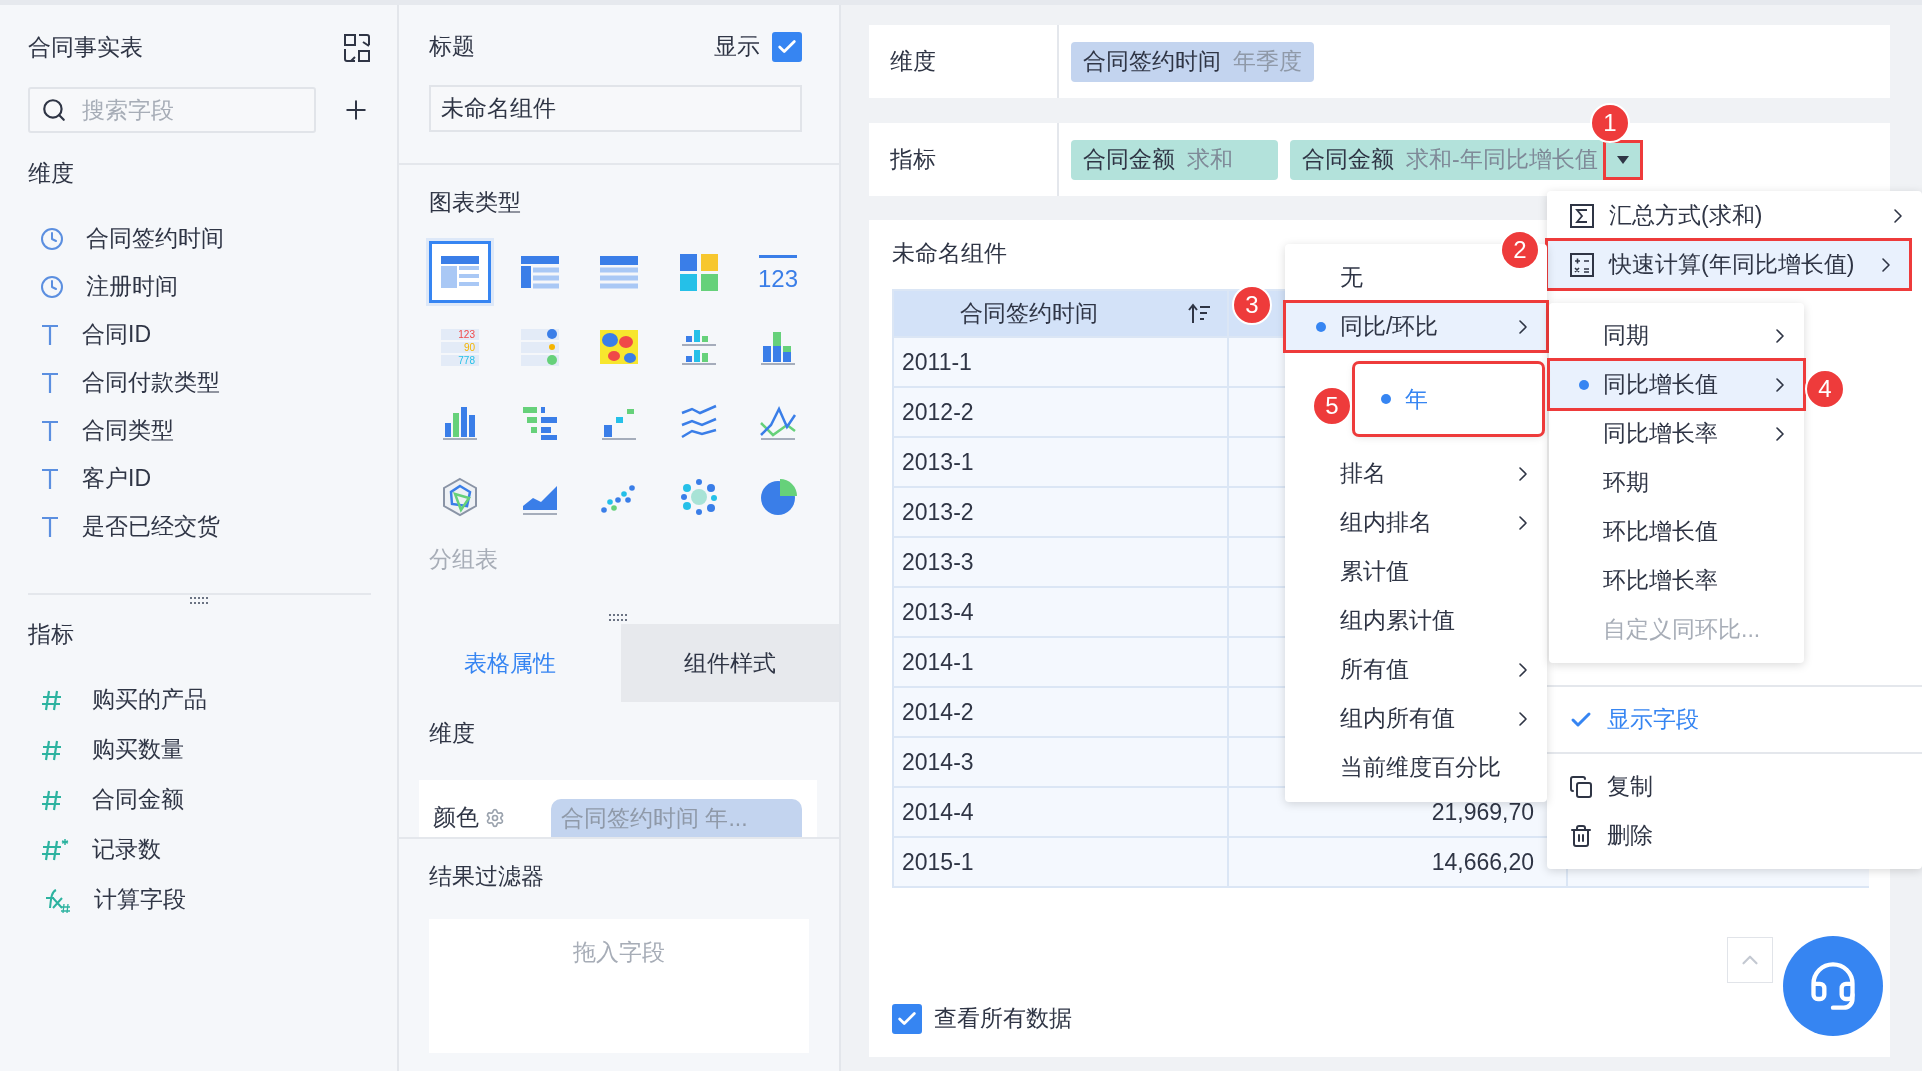  What do you see at coordinates (138, 800) in the screenshot?
I see `field-item: 合同金额` at bounding box center [138, 800].